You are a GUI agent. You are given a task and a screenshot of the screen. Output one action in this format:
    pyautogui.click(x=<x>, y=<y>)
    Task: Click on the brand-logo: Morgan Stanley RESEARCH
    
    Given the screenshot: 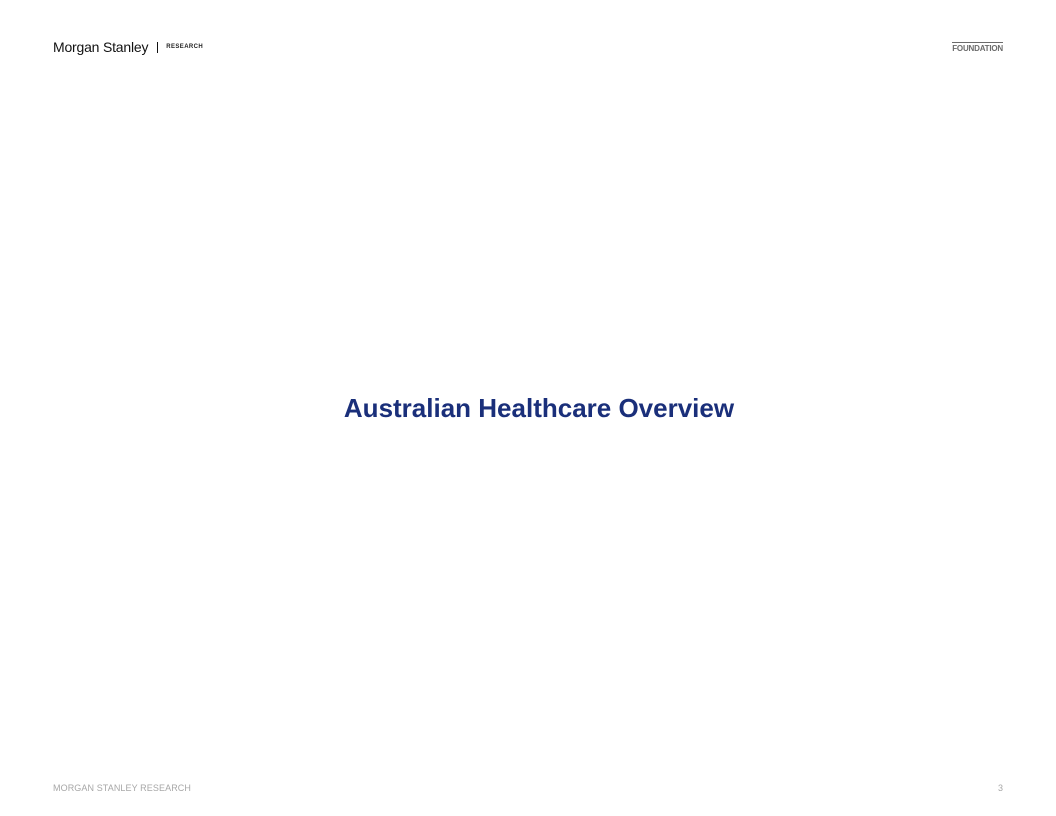 What is the action you would take?
    pyautogui.click(x=128, y=47)
    